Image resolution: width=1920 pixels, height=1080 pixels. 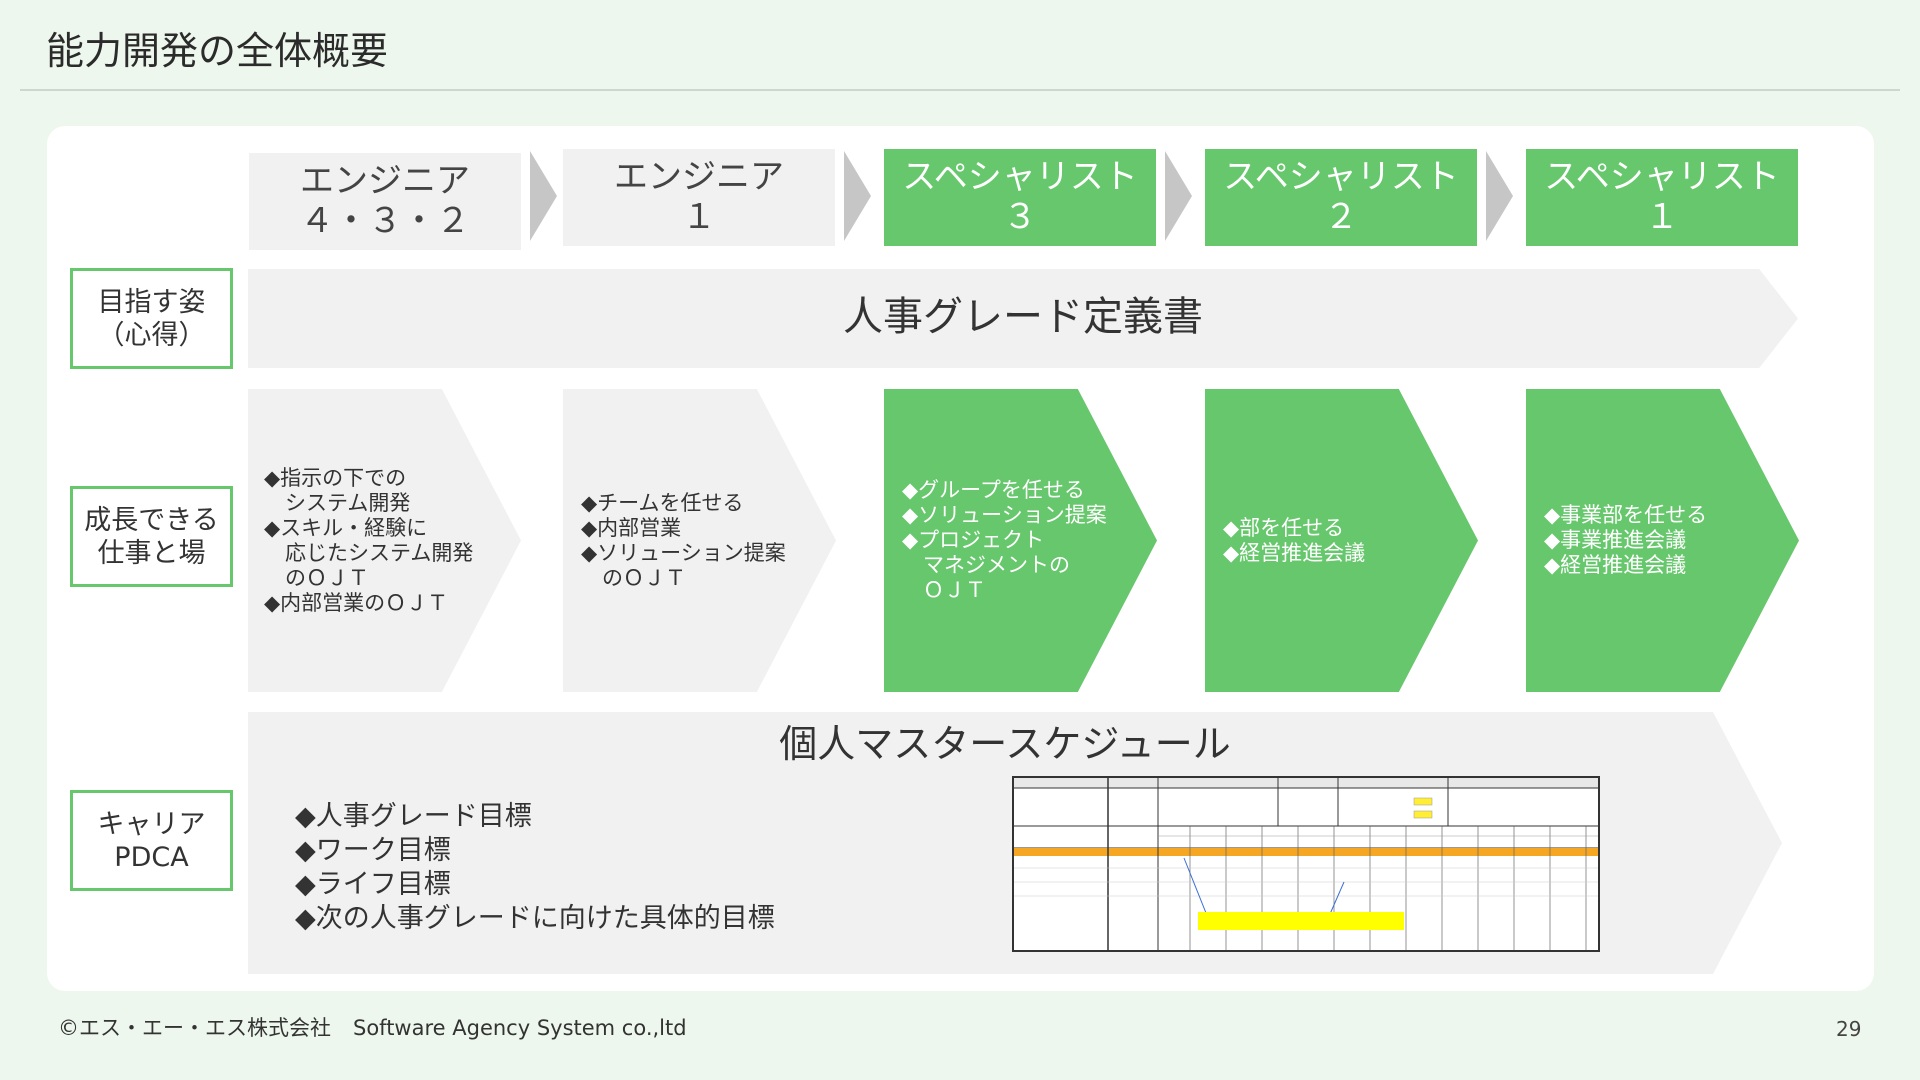 I want to click on grade-level: ２, so click(x=1341, y=217).